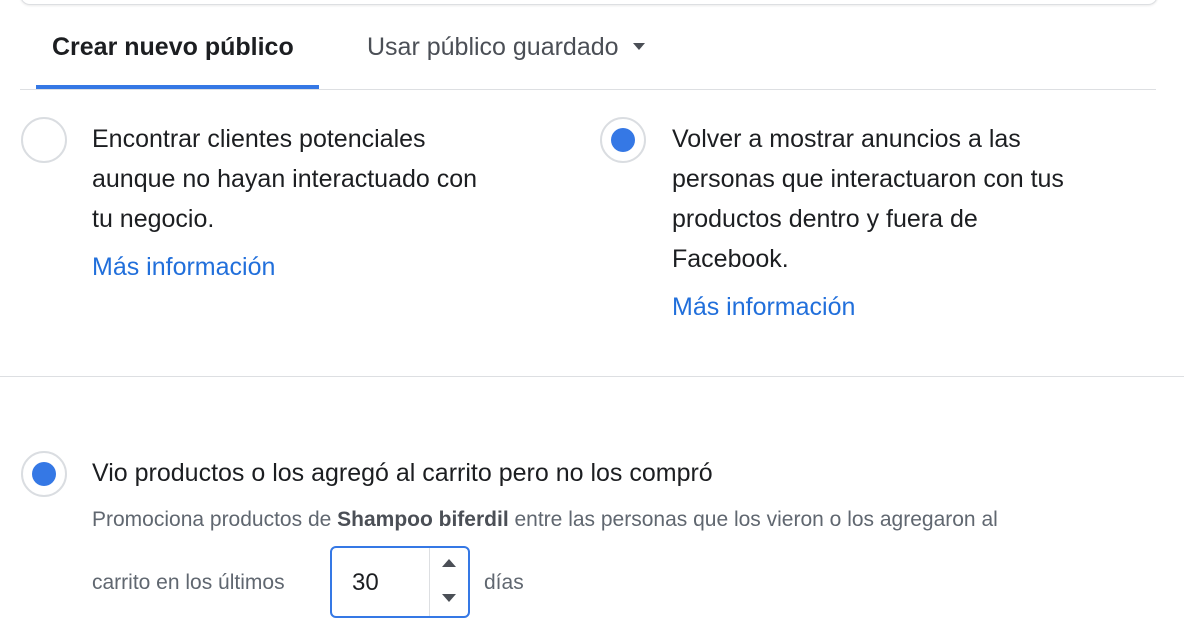 The height and width of the screenshot is (640, 1184). I want to click on tab-create-new-audience: Crear nuevo público, so click(173, 47).